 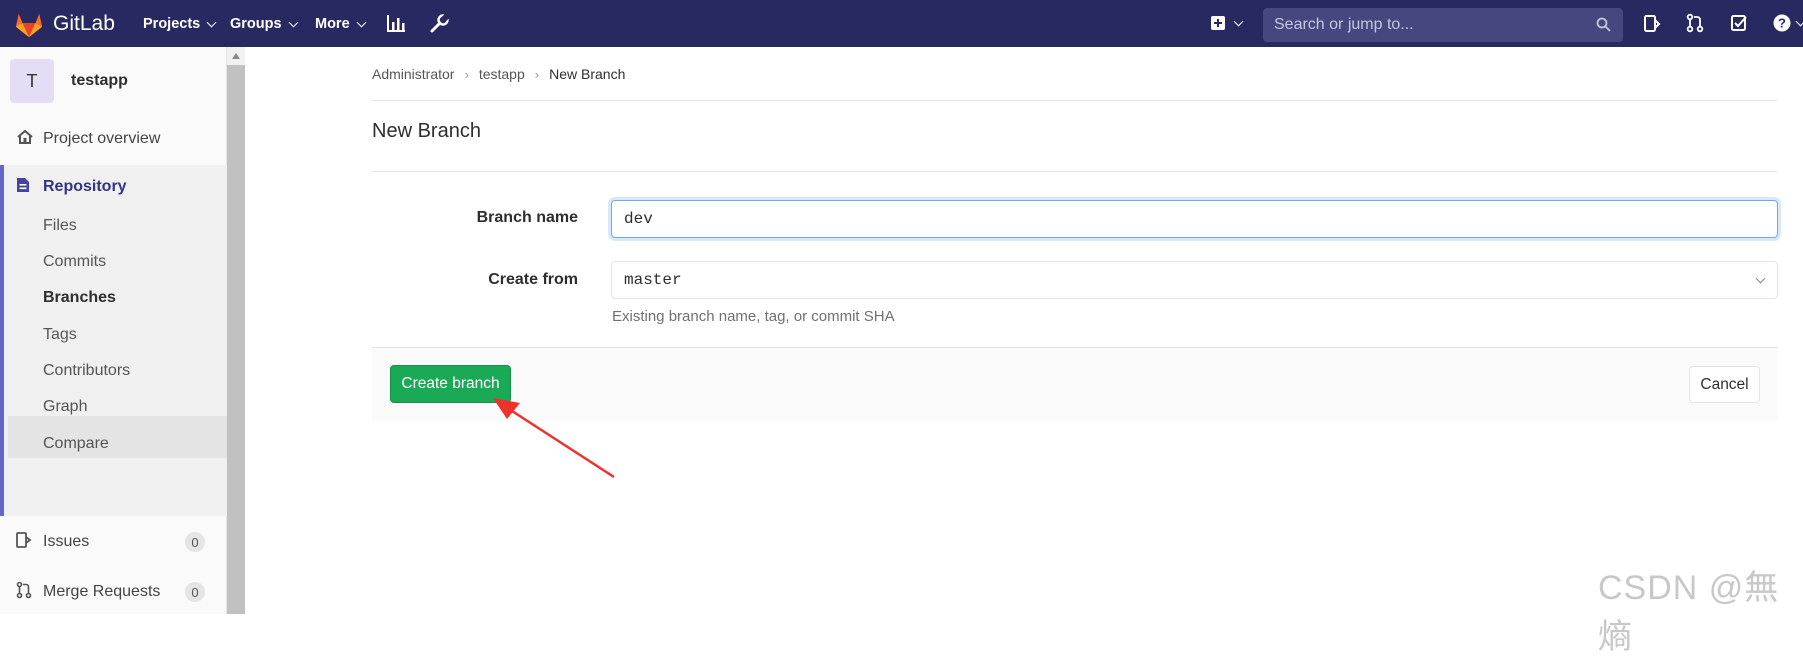 What do you see at coordinates (69, 81) in the screenshot?
I see `sidebar-project-header: T testapp` at bounding box center [69, 81].